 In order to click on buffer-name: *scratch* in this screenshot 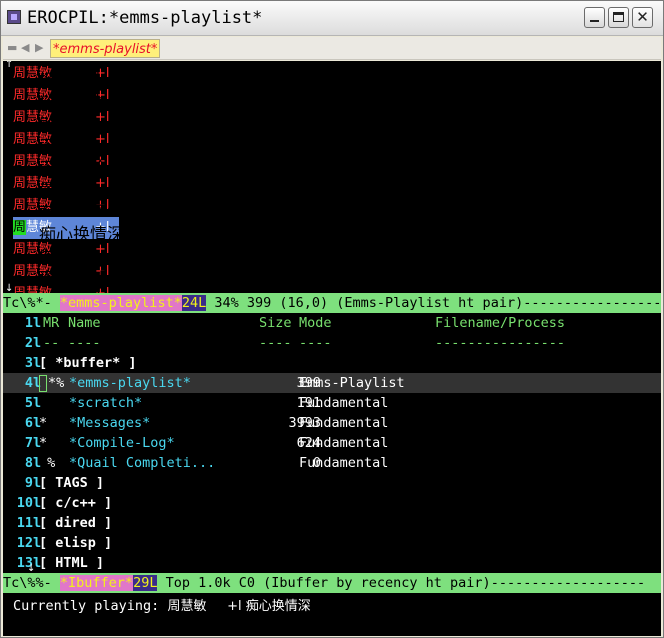, I will do `click(105, 403)`.